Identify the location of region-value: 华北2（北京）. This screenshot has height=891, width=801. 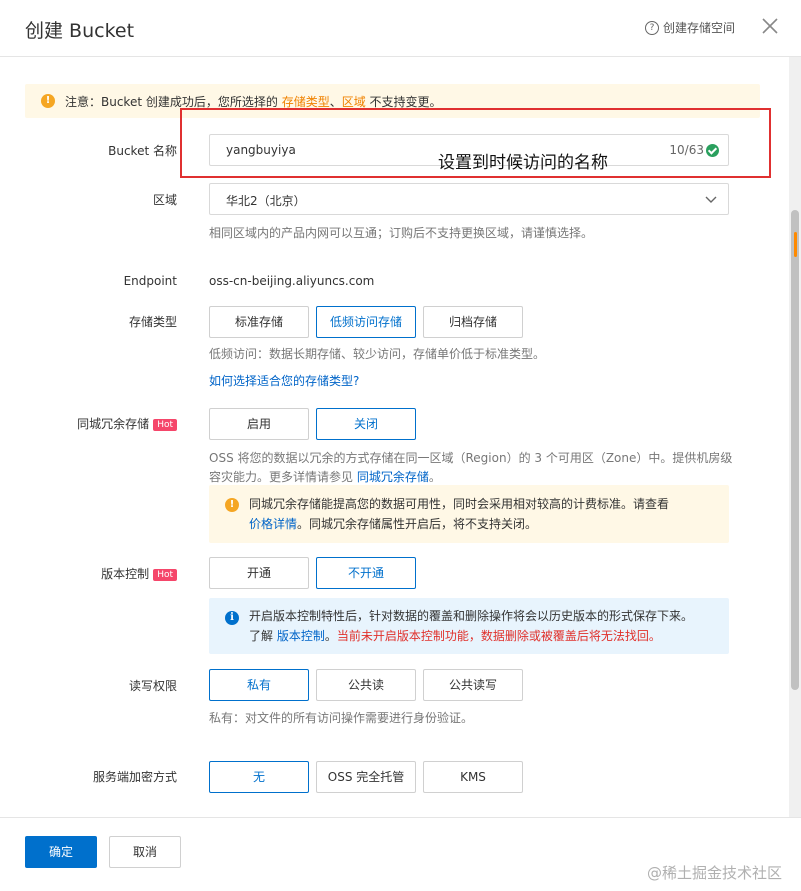
(266, 201).